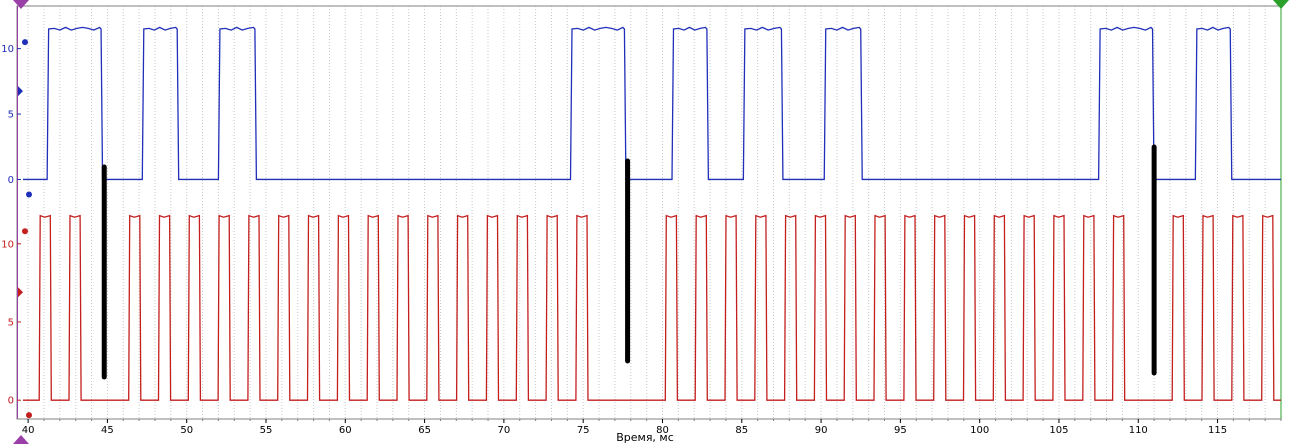 This screenshot has height=444, width=1290. What do you see at coordinates (28, 430) in the screenshot?
I see `x-tick-label: 40` at bounding box center [28, 430].